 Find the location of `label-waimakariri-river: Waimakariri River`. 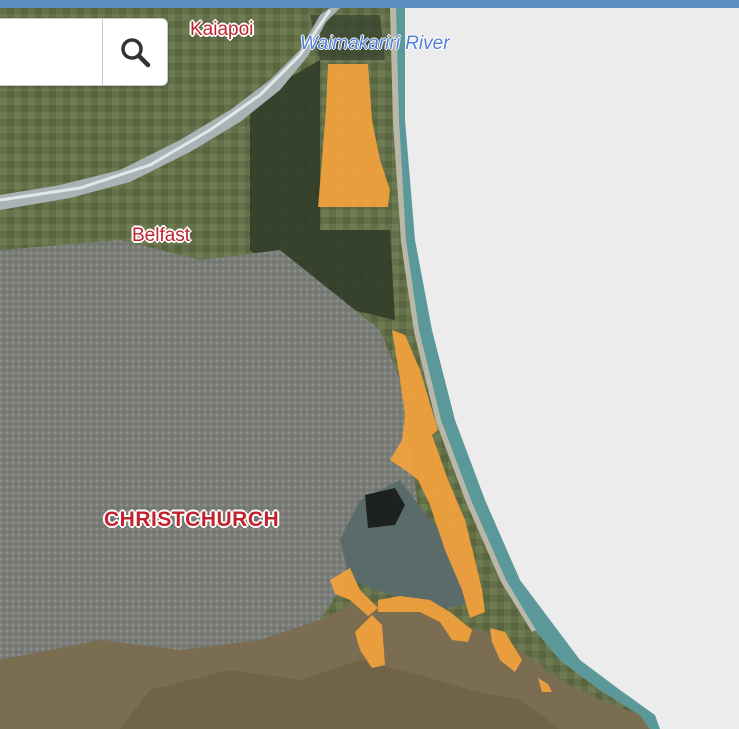

label-waimakariri-river: Waimakariri River is located at coordinates (375, 43).